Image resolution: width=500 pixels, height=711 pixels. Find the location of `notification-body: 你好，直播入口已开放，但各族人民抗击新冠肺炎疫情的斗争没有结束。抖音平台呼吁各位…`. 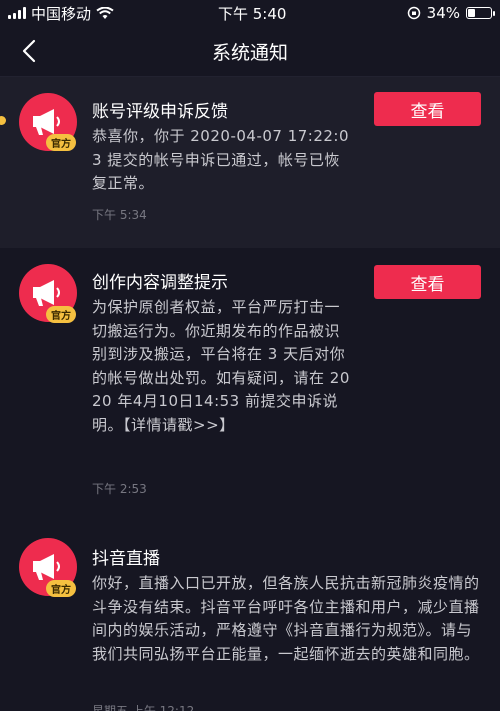

notification-body: 你好，直播入口已开放，但各族人民抗击新冠肺炎疫情的斗争没有结束。抖音平台呼吁各位… is located at coordinates (286, 618).